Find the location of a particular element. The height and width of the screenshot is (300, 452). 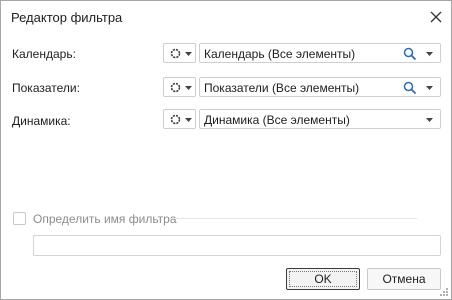

section-divider is located at coordinates (293, 218).